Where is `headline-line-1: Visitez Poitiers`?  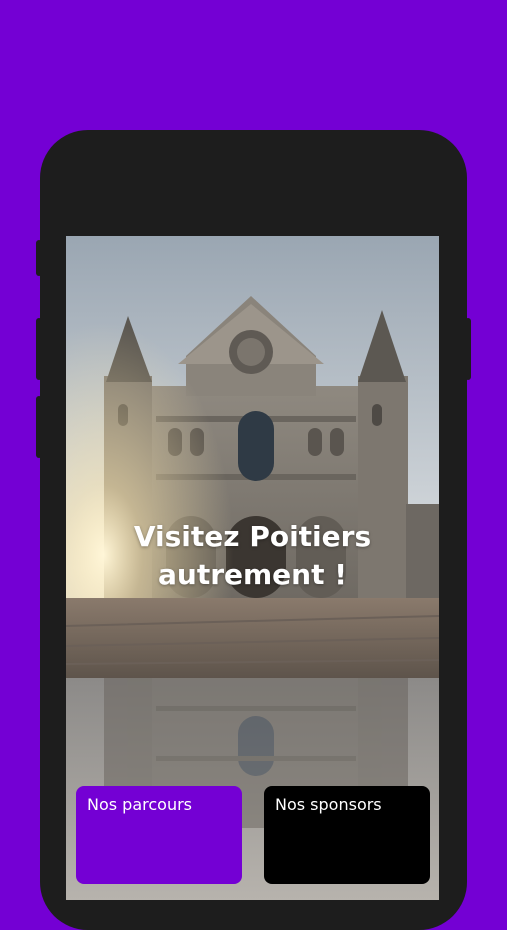 headline-line-1: Visitez Poitiers is located at coordinates (252, 536).